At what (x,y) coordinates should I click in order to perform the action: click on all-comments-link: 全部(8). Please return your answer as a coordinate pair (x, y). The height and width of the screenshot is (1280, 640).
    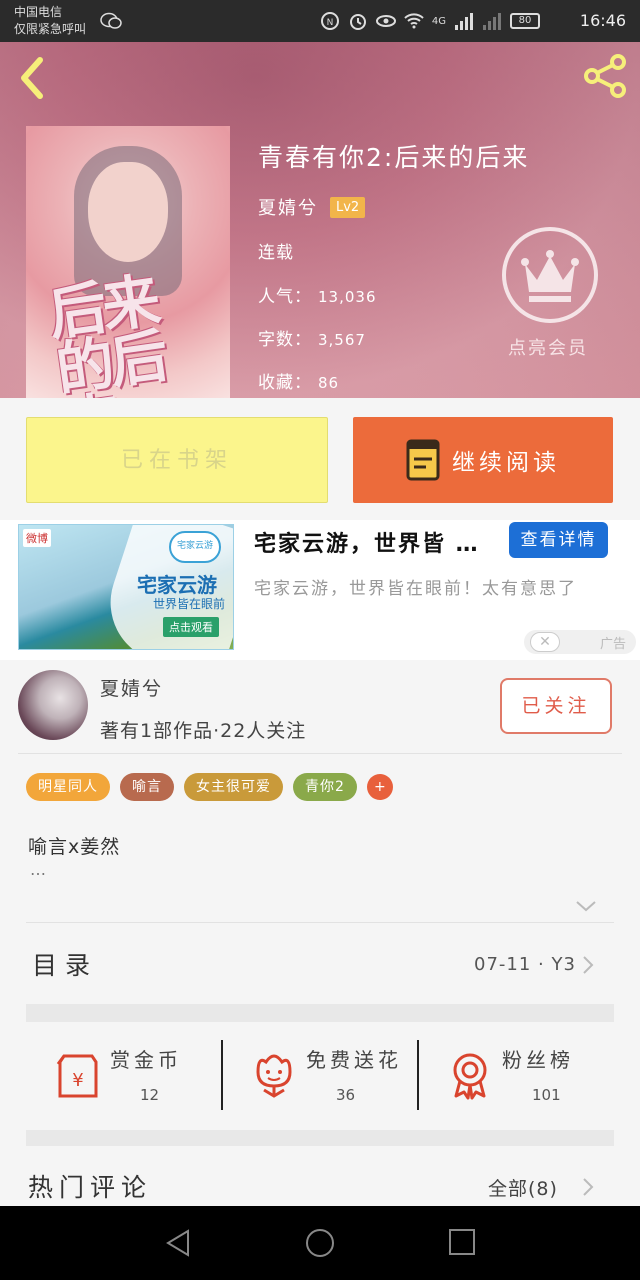
    Looking at the image, I should click on (523, 1187).